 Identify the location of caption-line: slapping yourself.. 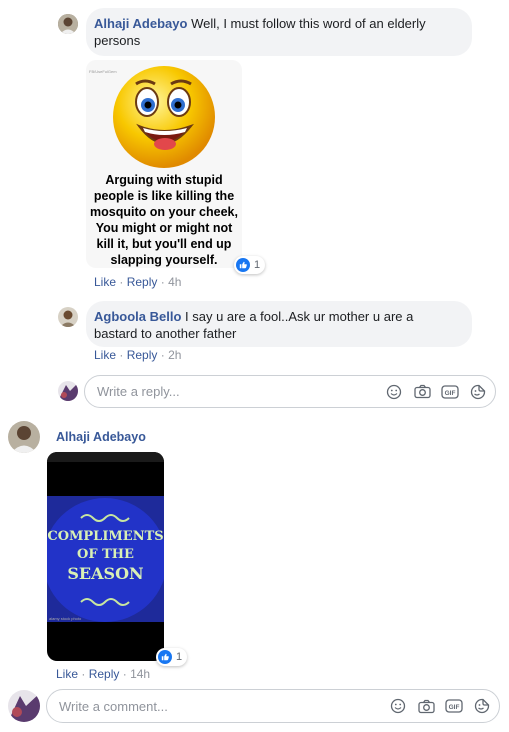
(164, 260).